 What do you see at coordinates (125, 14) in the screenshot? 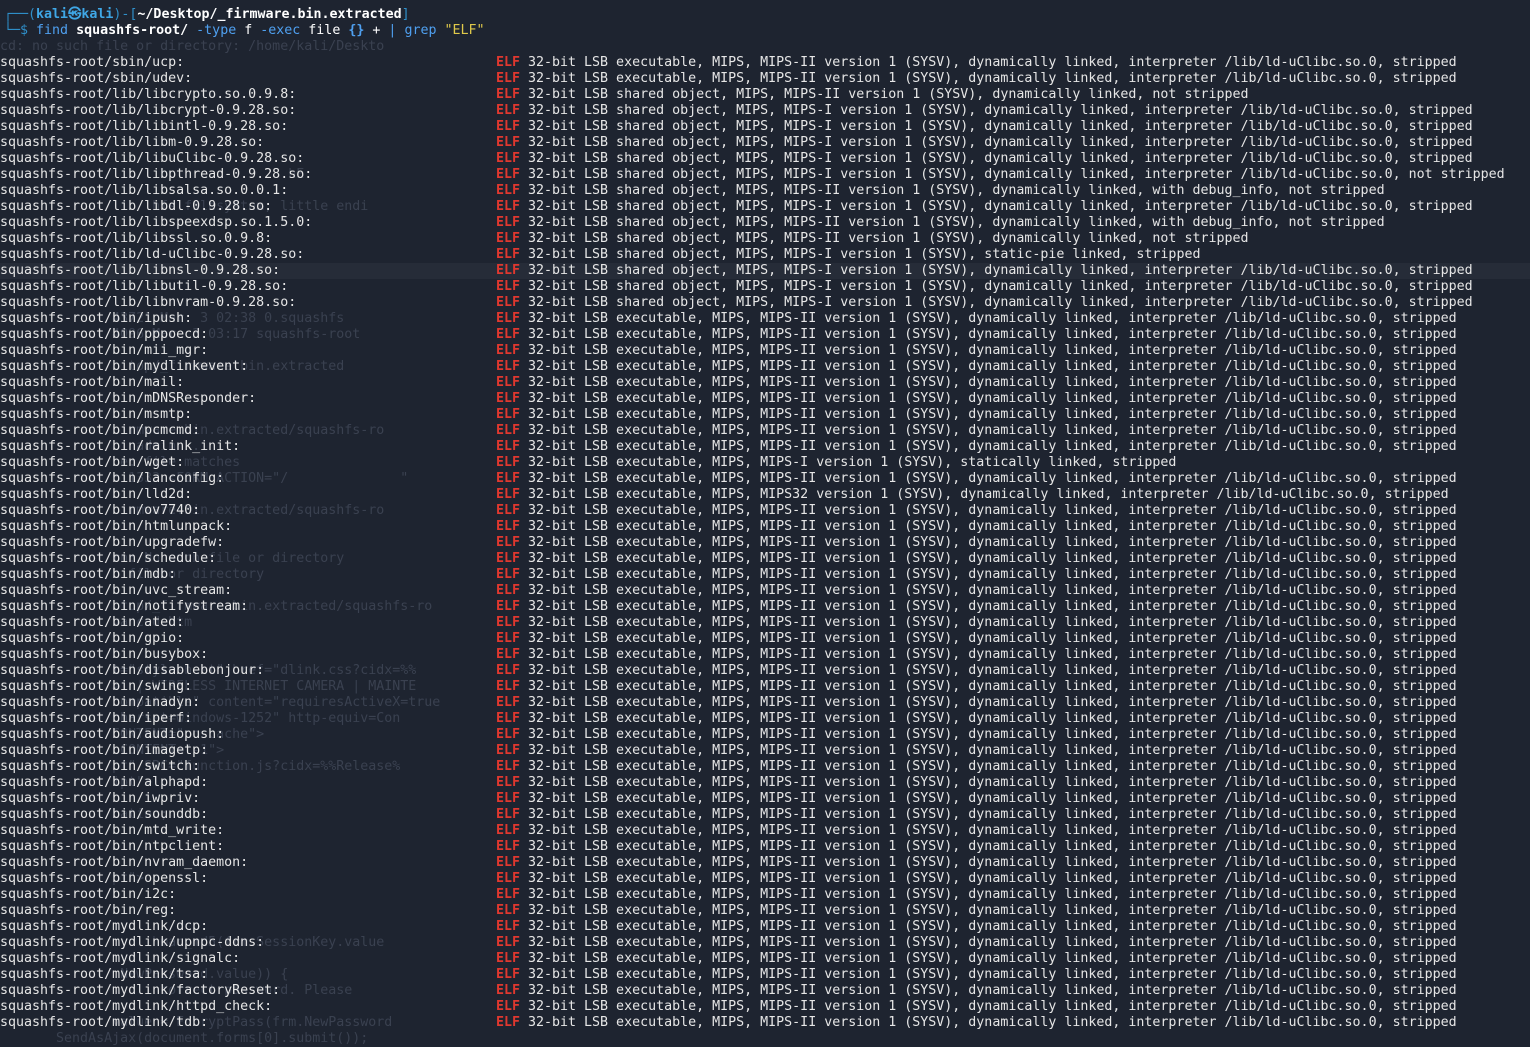
I see `prompt-frame-mid: )-[` at bounding box center [125, 14].